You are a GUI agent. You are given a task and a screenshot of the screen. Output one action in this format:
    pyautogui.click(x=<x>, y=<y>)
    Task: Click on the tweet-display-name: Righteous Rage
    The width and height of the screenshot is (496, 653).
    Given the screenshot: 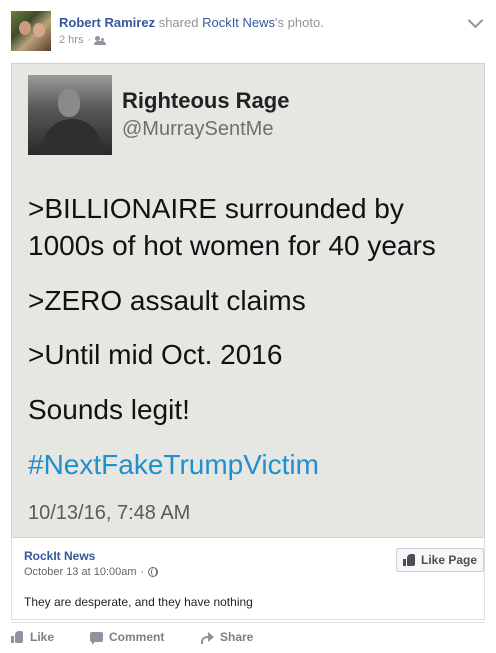 What is the action you would take?
    pyautogui.click(x=206, y=100)
    